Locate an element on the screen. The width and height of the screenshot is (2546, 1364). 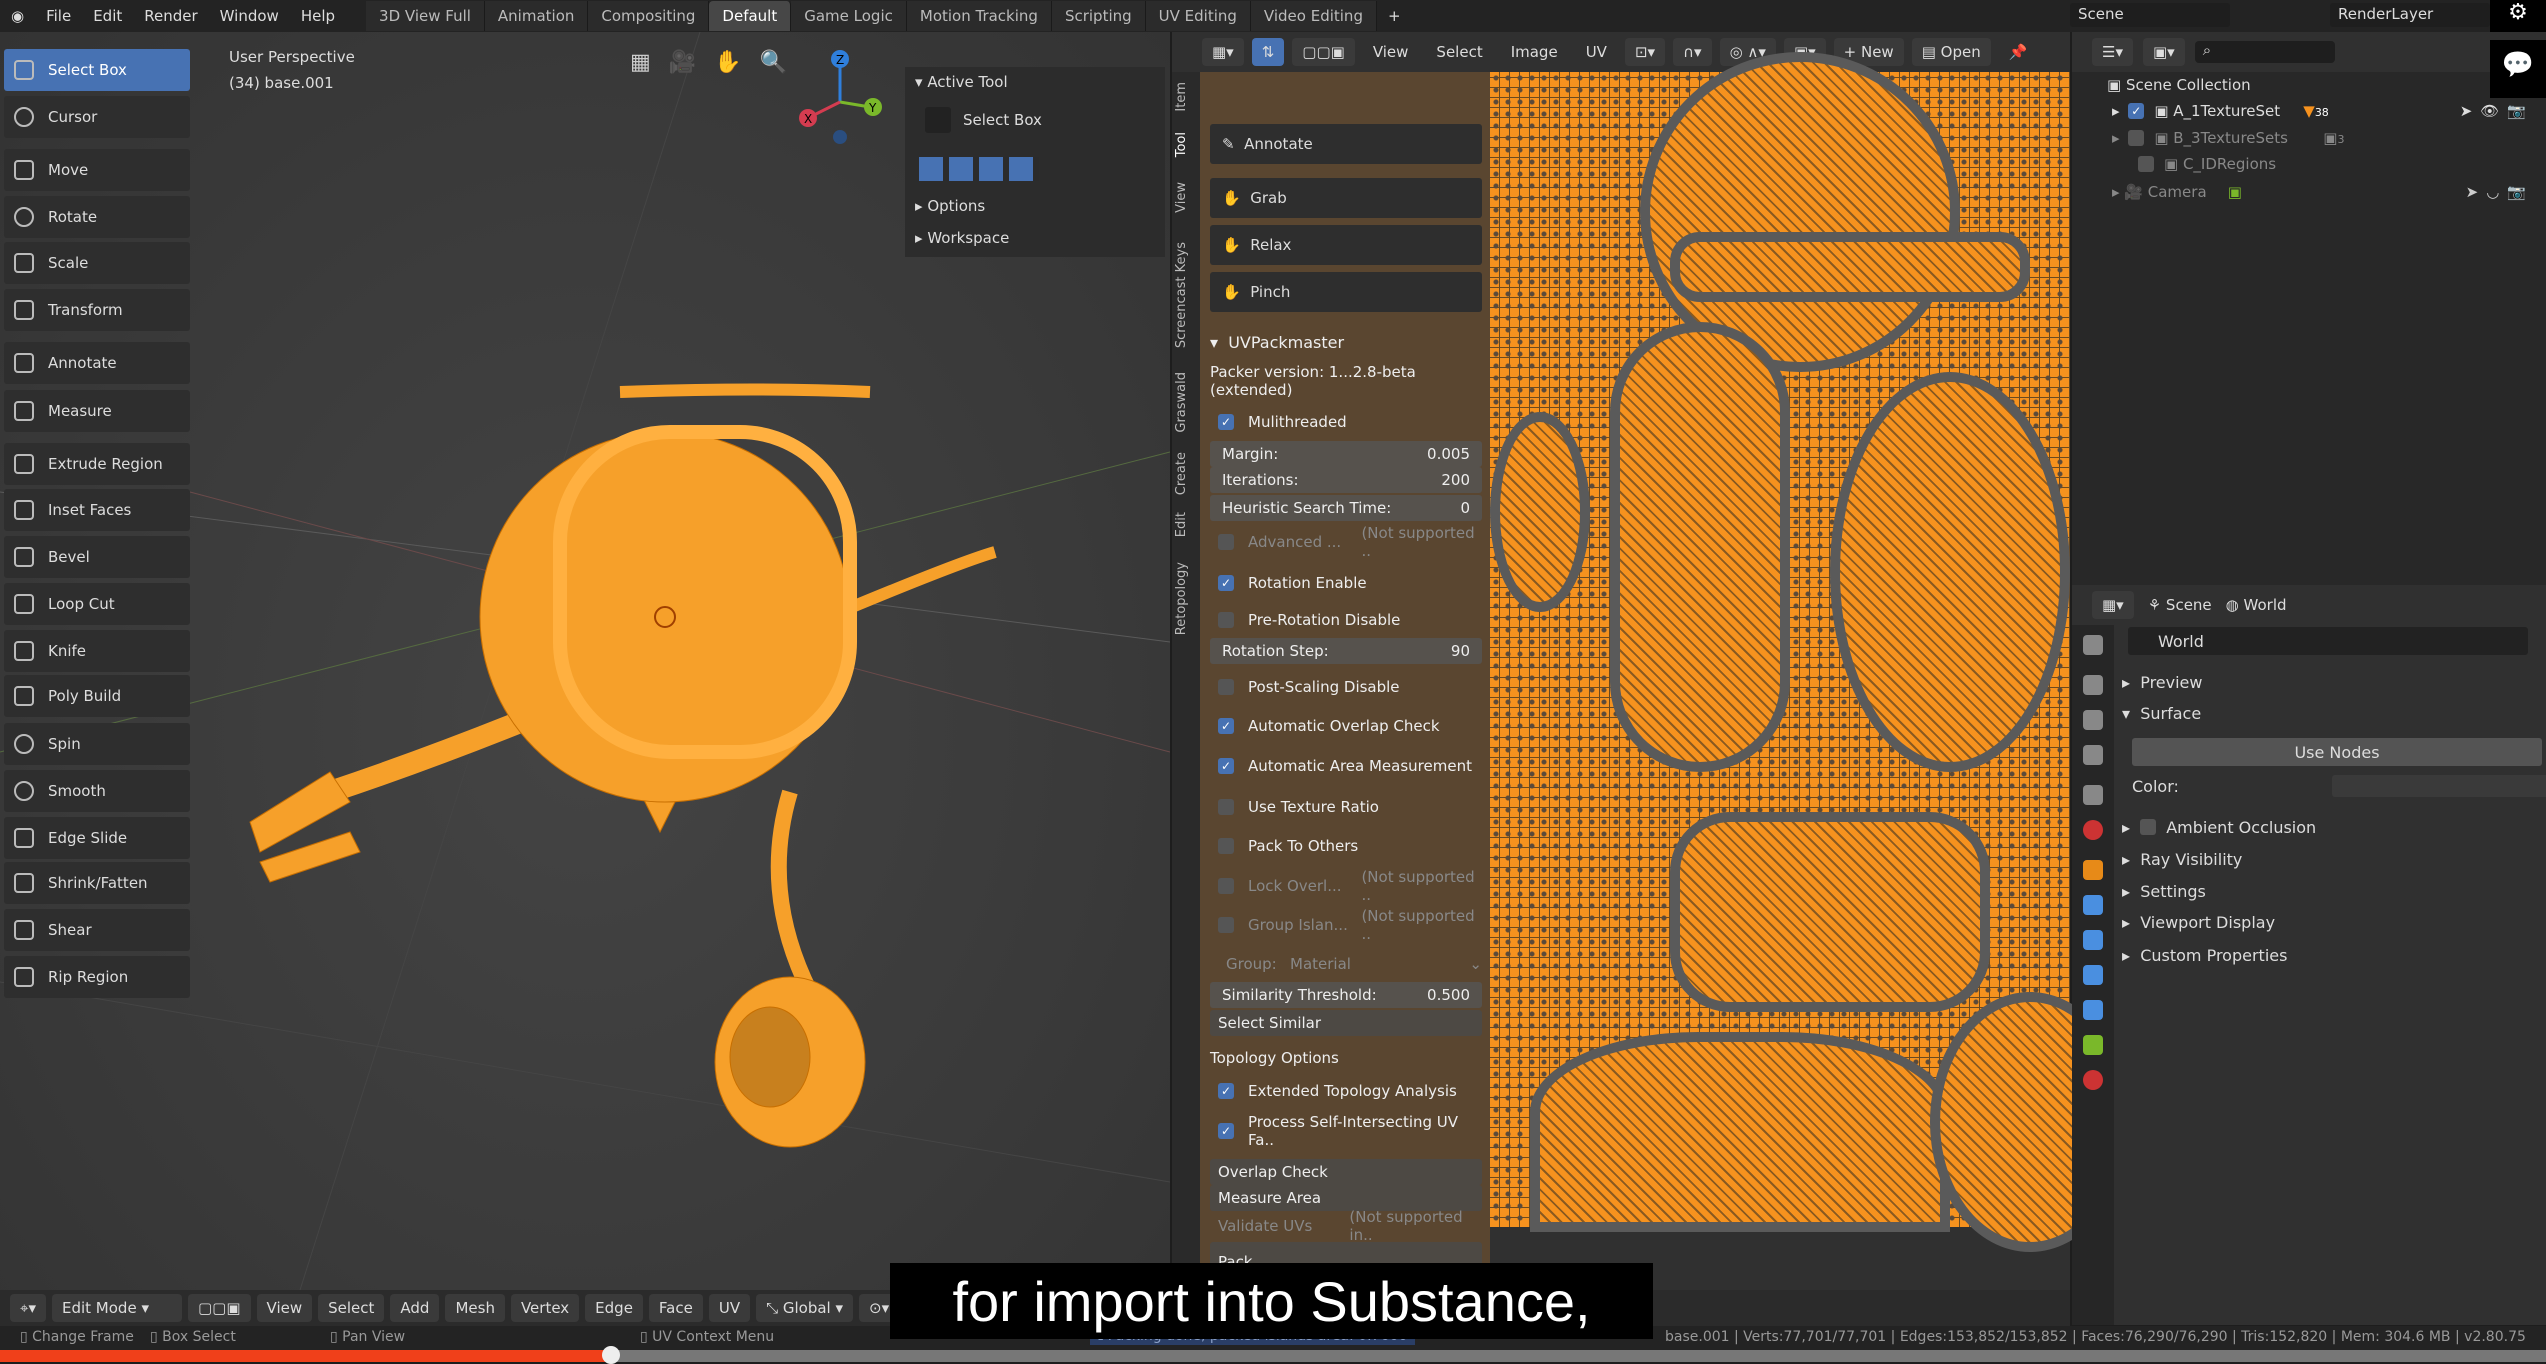
world-tab-icon is located at coordinates (2093, 830).